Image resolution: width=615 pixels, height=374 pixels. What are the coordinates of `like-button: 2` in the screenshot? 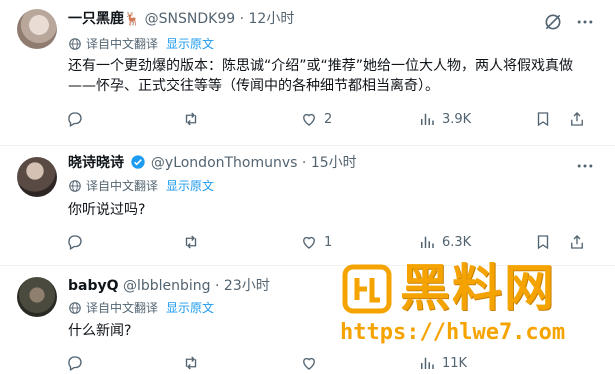 It's located at (316, 119).